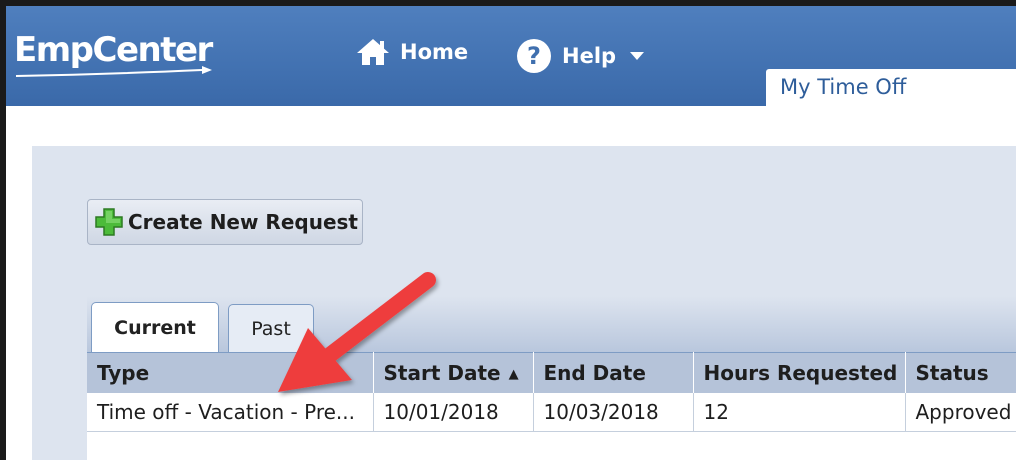  What do you see at coordinates (637, 56) in the screenshot?
I see `chevron-down-icon` at bounding box center [637, 56].